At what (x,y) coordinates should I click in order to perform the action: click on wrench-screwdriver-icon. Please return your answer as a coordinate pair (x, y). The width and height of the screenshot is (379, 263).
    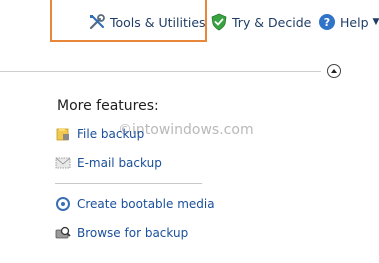
    Looking at the image, I should click on (97, 22).